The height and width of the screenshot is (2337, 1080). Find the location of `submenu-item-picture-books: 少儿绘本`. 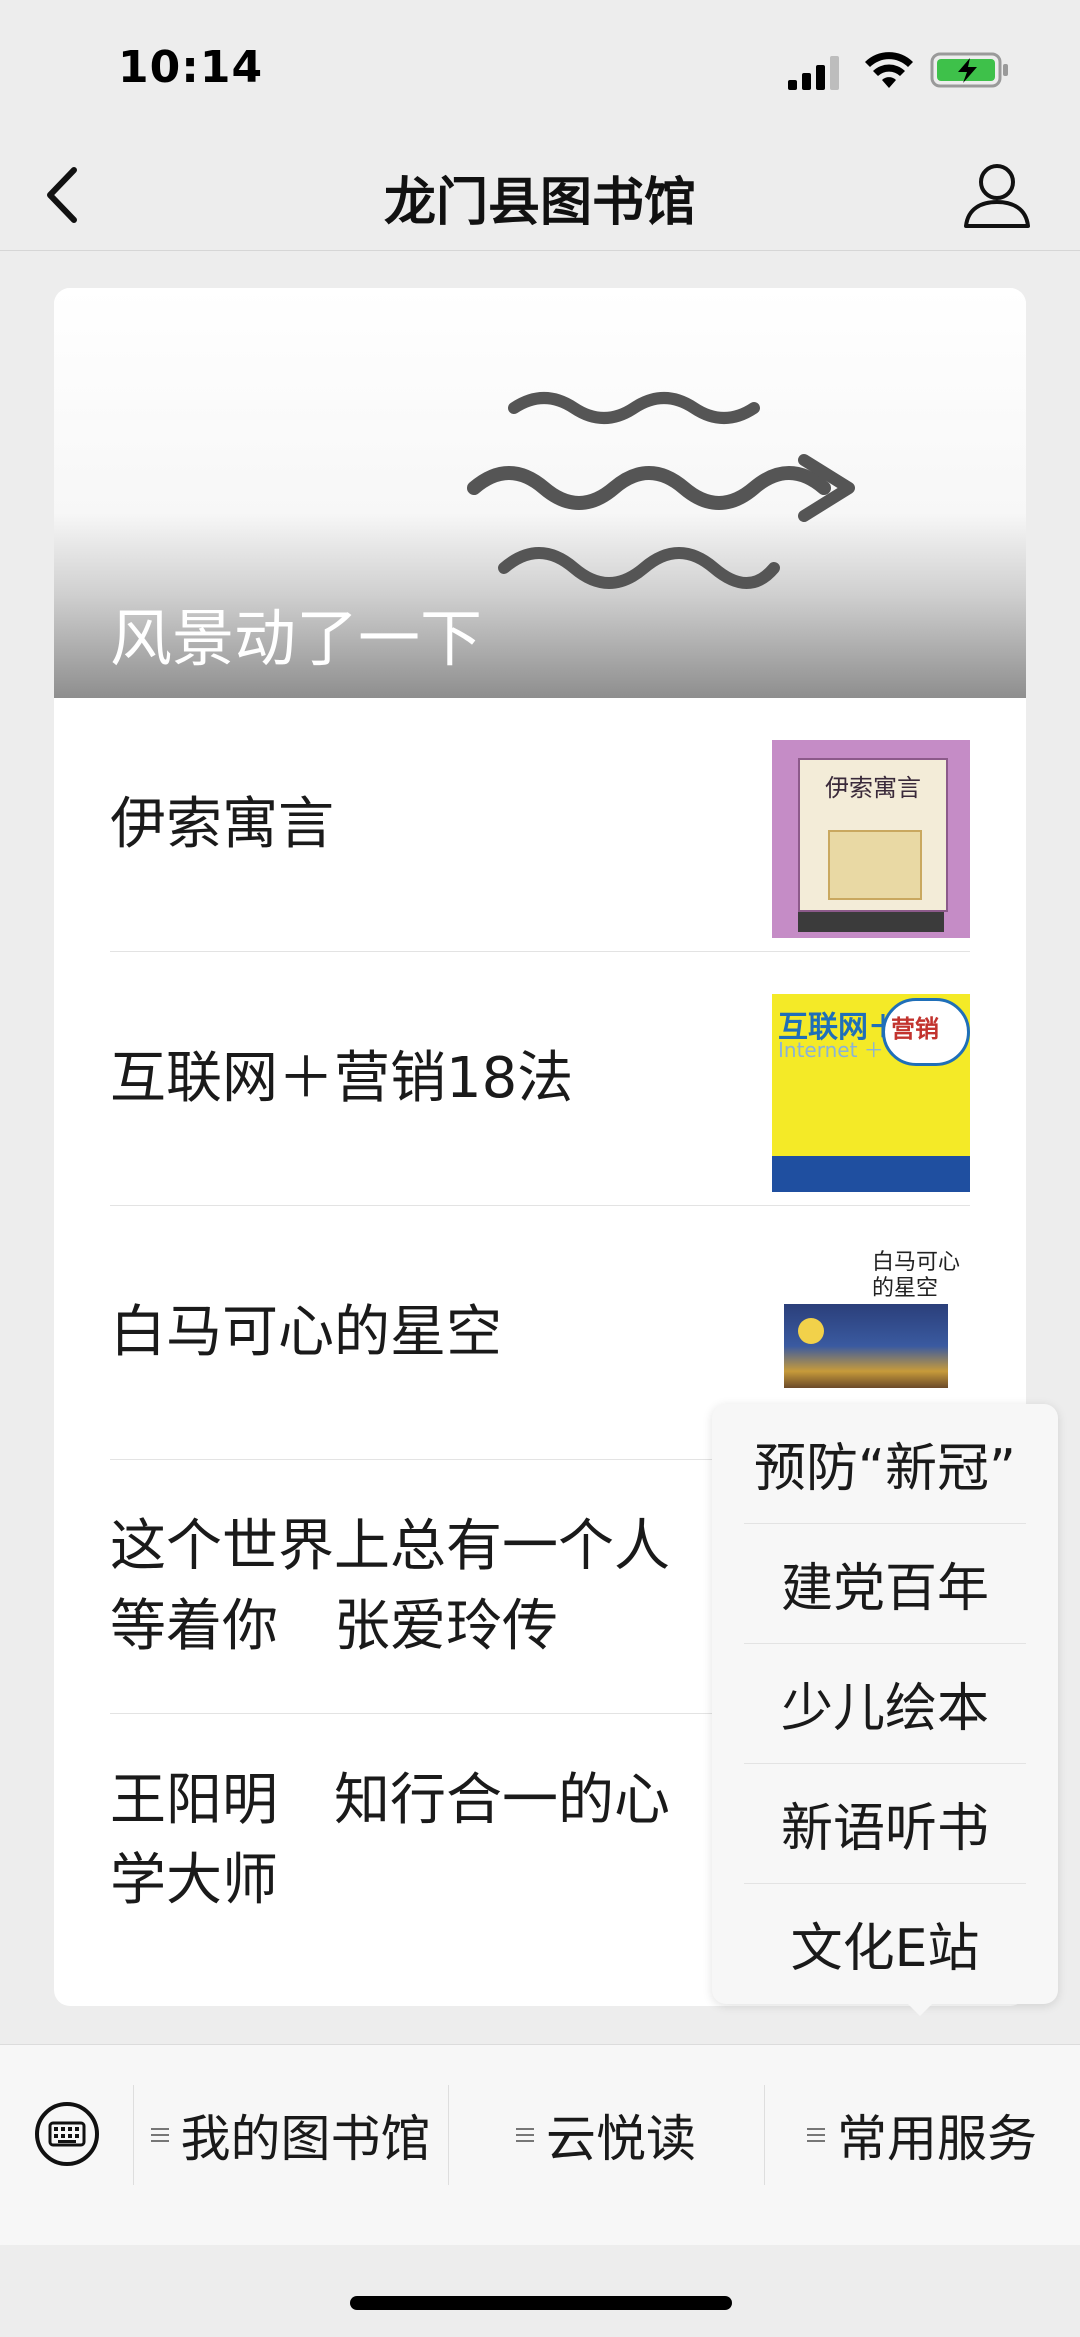

submenu-item-picture-books: 少儿绘本 is located at coordinates (885, 1704).